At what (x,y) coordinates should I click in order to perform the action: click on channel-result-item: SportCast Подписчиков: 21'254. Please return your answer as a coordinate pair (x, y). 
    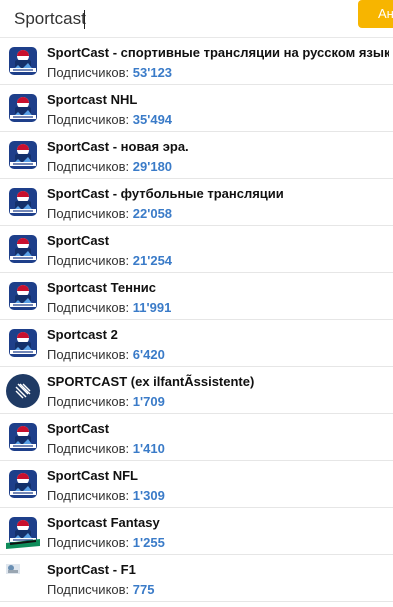
    Looking at the image, I should click on (196, 249).